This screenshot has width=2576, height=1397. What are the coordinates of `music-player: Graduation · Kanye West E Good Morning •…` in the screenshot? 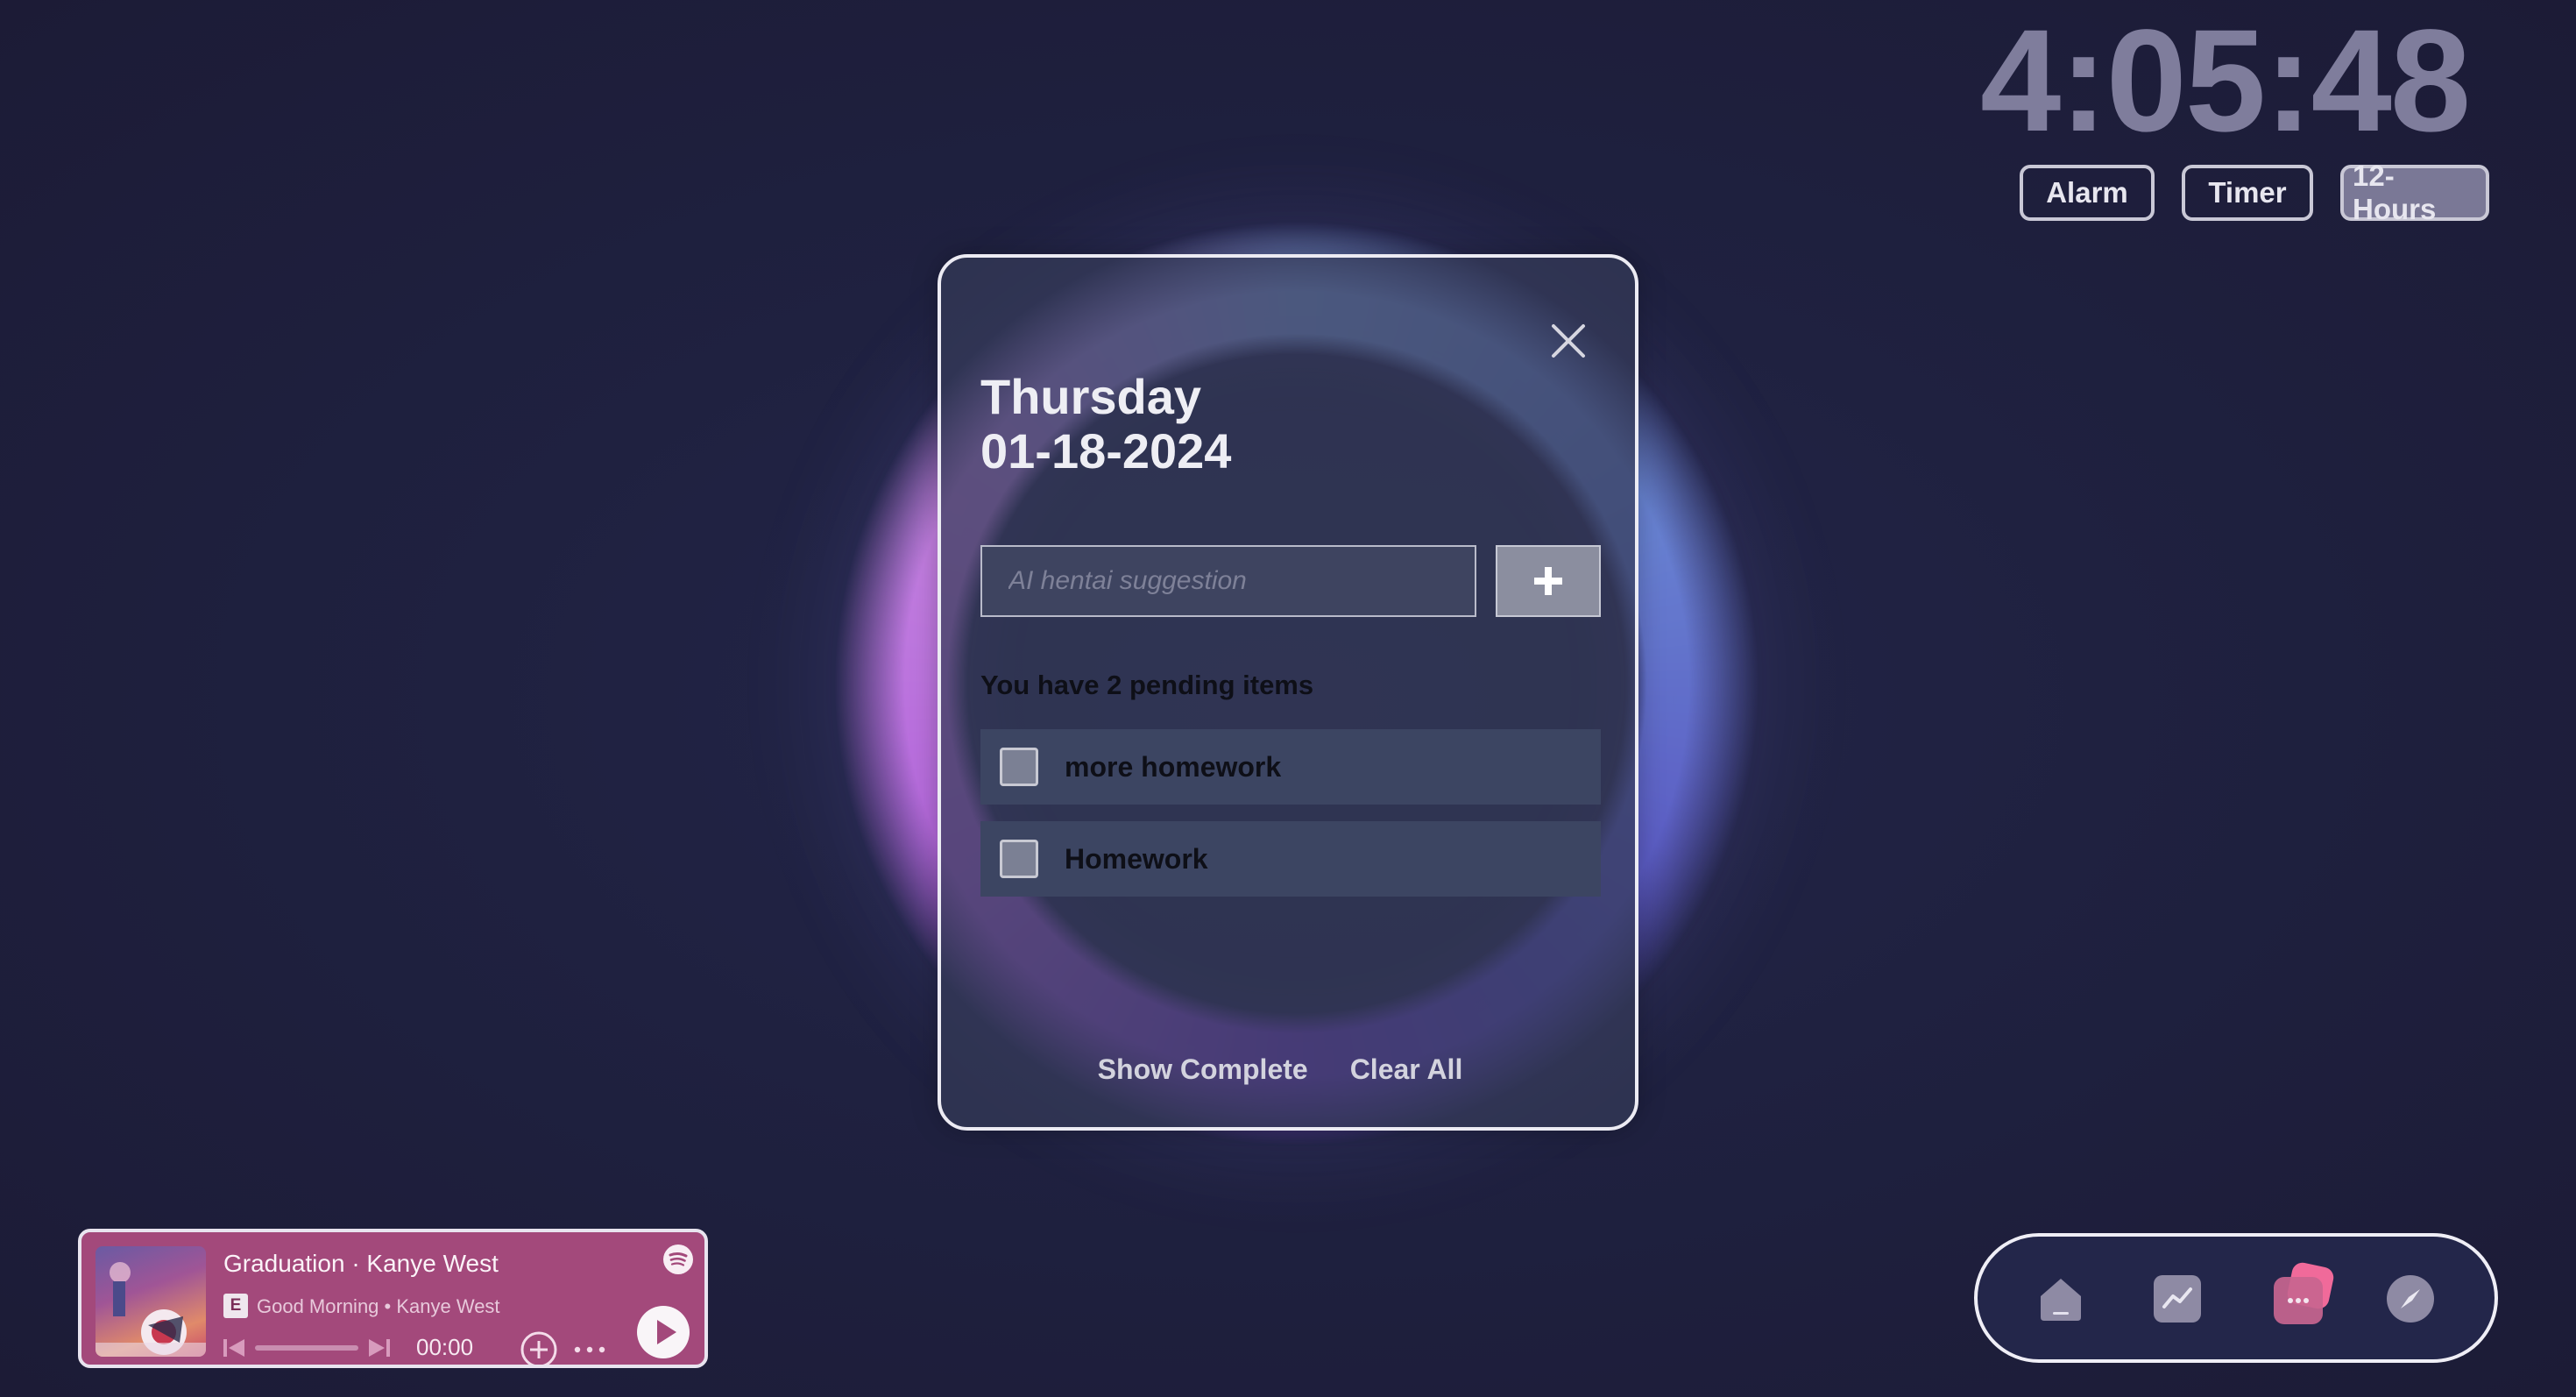 It's located at (393, 1299).